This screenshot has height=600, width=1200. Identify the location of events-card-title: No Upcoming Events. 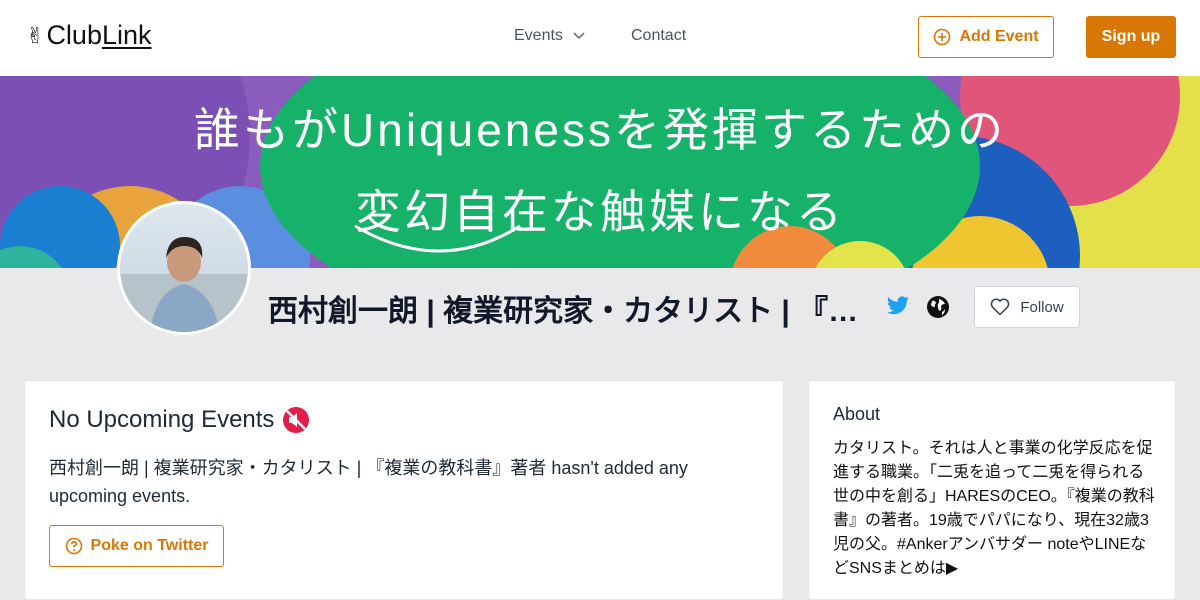
(179, 420).